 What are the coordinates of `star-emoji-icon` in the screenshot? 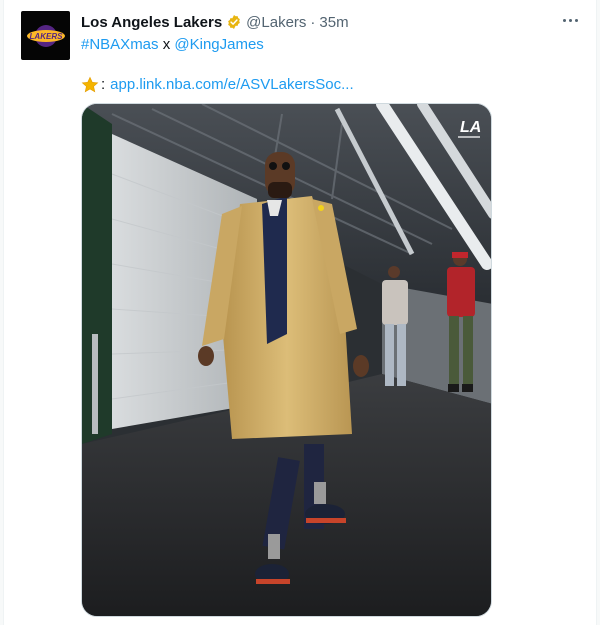 It's located at (90, 84).